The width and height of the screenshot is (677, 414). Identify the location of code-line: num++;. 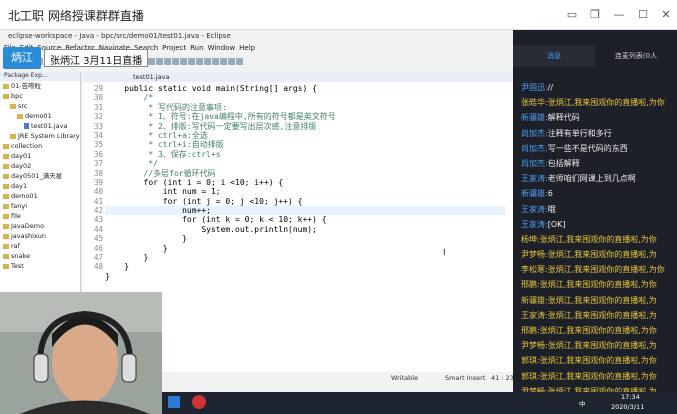
(305, 211).